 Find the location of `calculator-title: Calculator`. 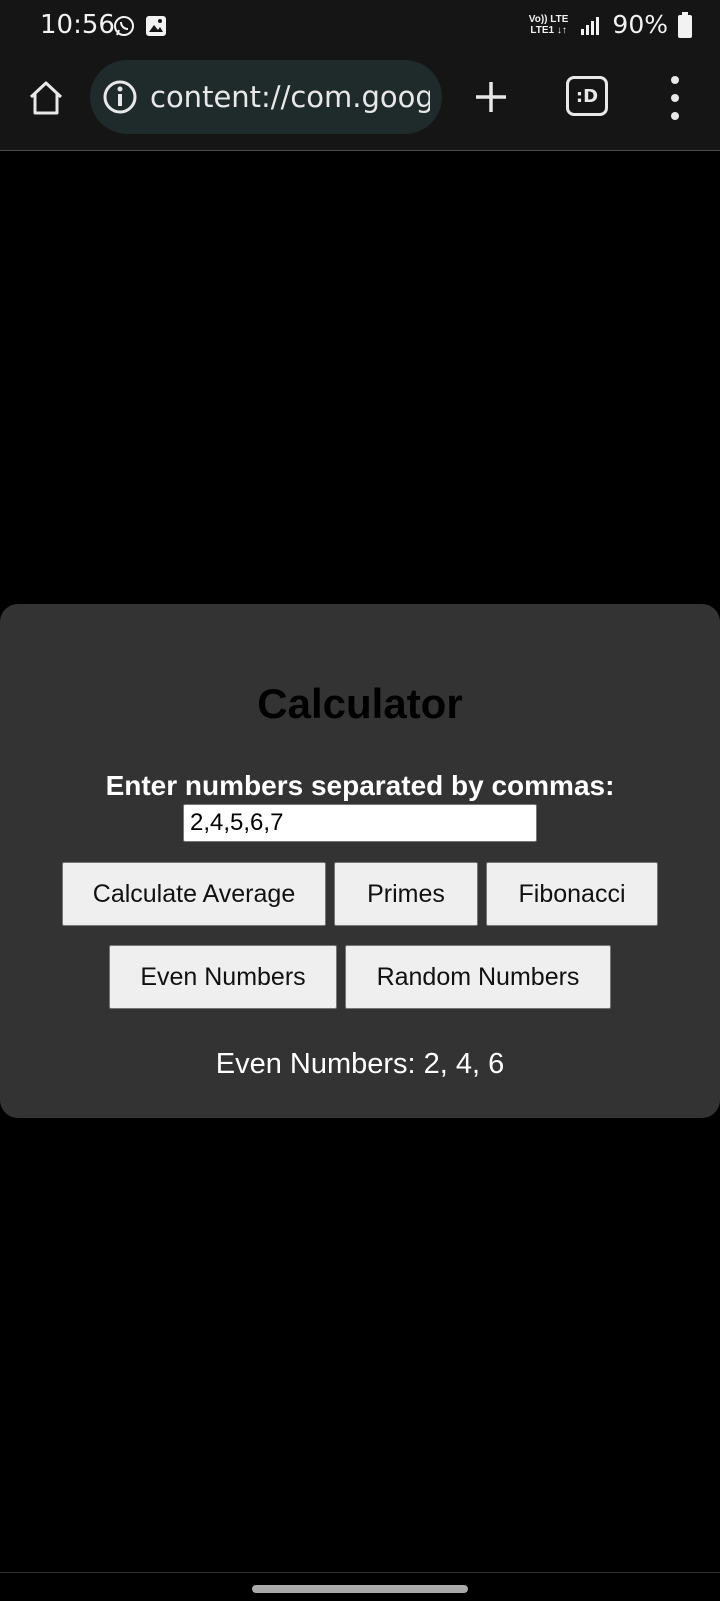

calculator-title: Calculator is located at coordinates (360, 703).